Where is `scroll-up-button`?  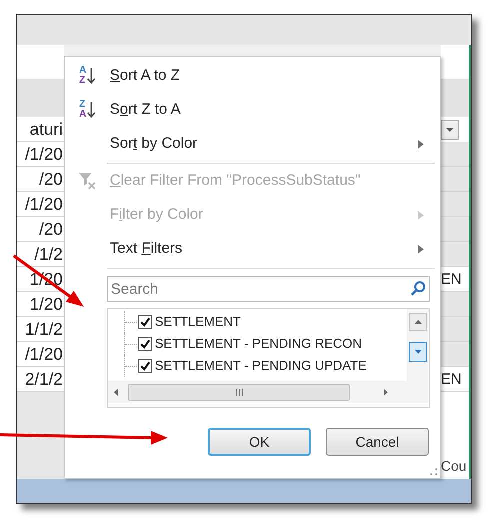
scroll-up-button is located at coordinates (418, 322).